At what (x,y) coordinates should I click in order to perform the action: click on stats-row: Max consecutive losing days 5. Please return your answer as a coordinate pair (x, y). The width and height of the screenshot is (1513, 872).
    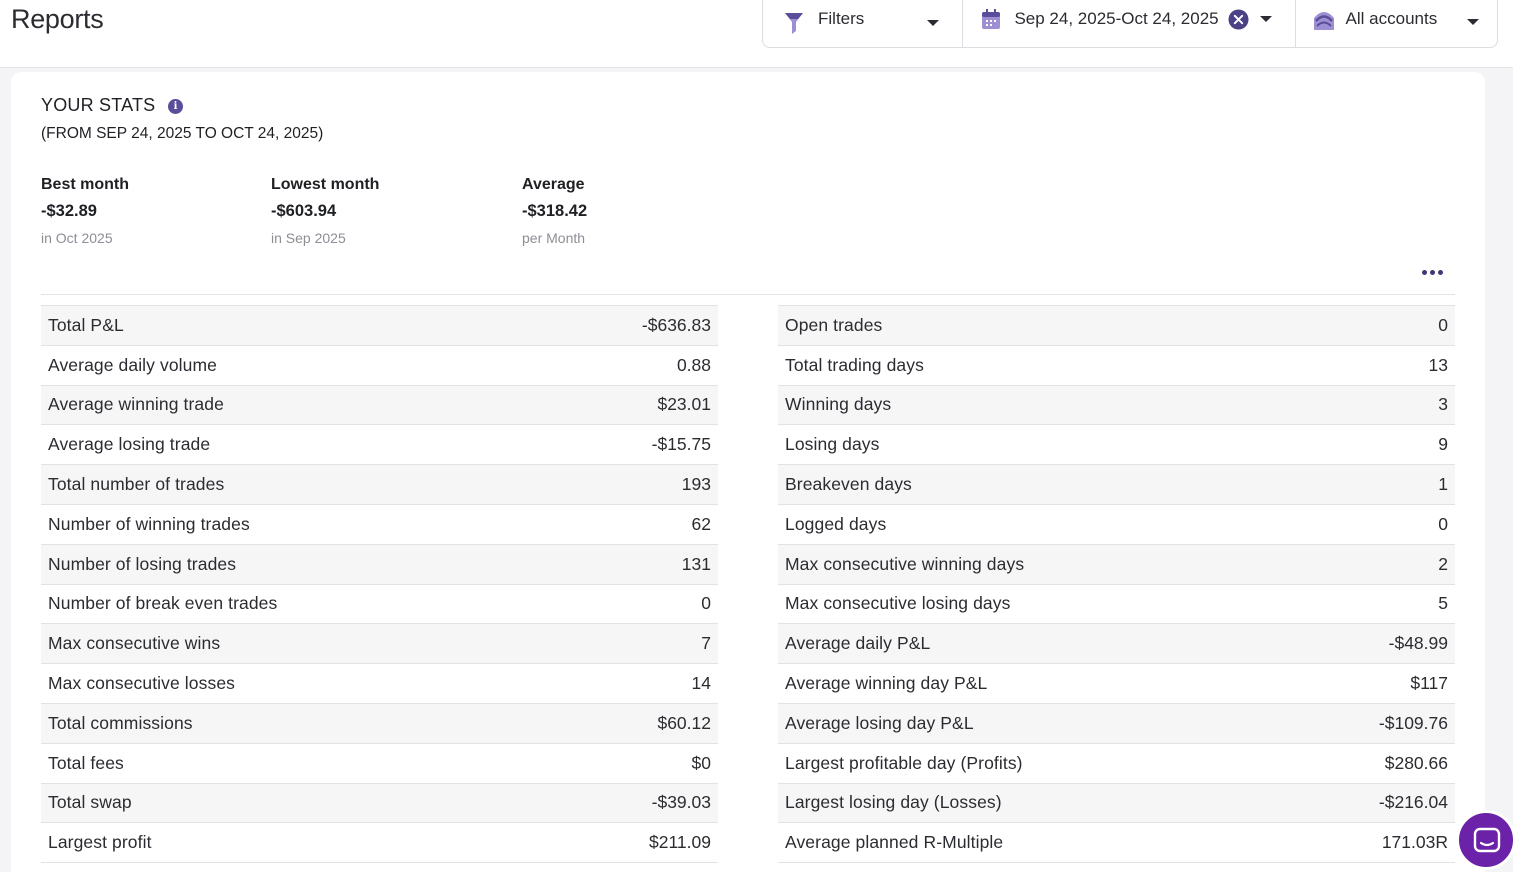
    Looking at the image, I should click on (1116, 604).